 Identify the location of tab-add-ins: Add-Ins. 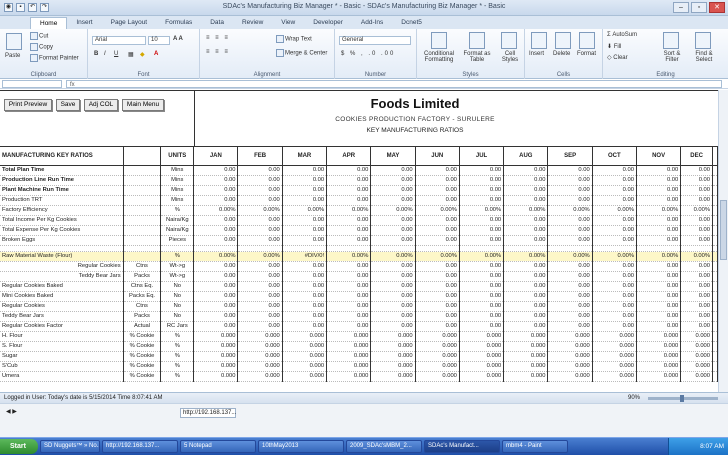
(372, 23).